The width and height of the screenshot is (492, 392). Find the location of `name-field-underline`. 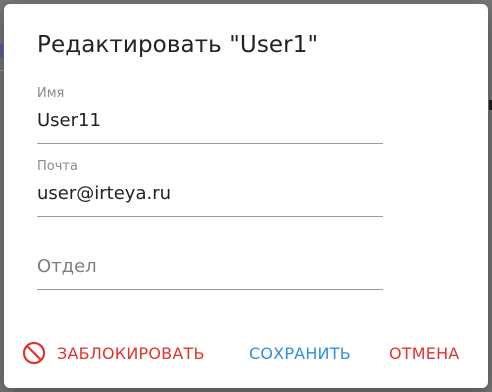

name-field-underline is located at coordinates (210, 143).